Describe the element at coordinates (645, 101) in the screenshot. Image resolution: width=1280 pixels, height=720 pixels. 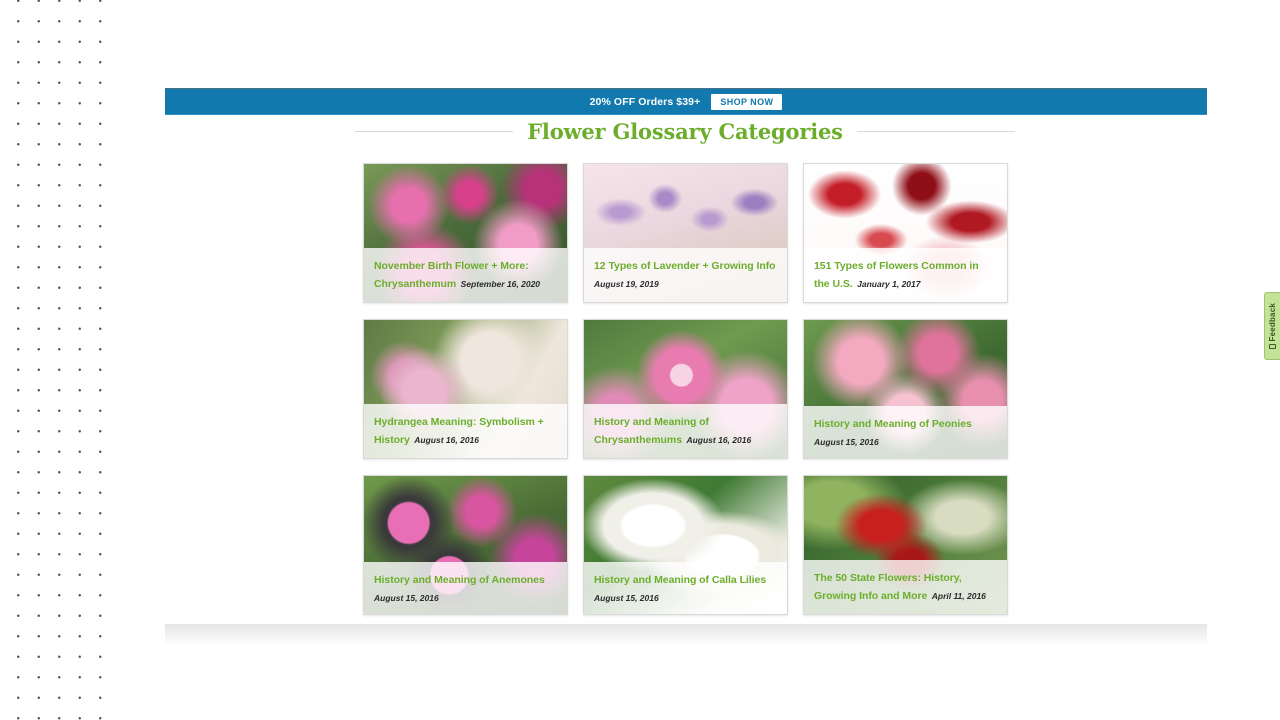
I see `promo-text: 20% OFF Orders $39+` at that location.